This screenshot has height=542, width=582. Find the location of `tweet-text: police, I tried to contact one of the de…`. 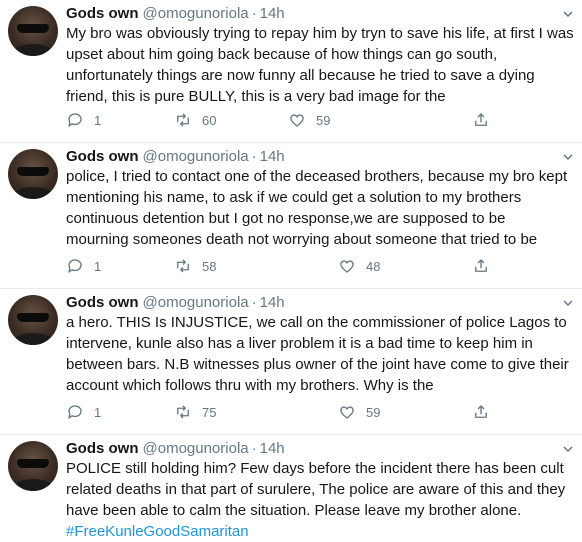

tweet-text: police, I tried to contact one of the de… is located at coordinates (317, 208).